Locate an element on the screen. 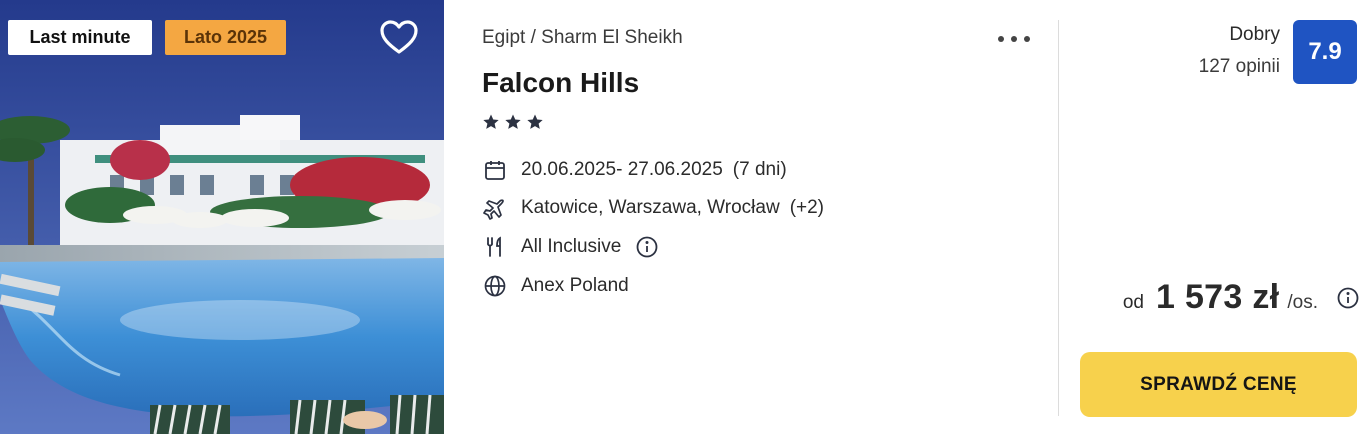 This screenshot has height=434, width=1370. divider is located at coordinates (1058, 218).